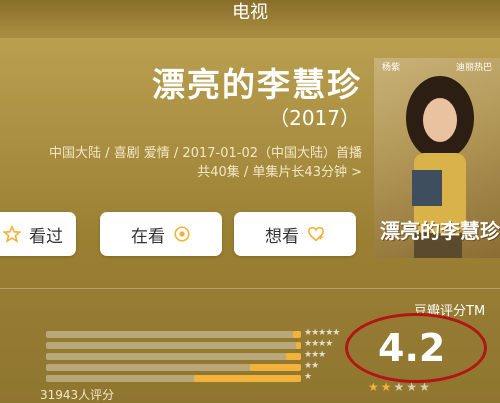 The image size is (500, 403). What do you see at coordinates (257, 84) in the screenshot?
I see `show-title: 漂亮的李慧珍` at bounding box center [257, 84].